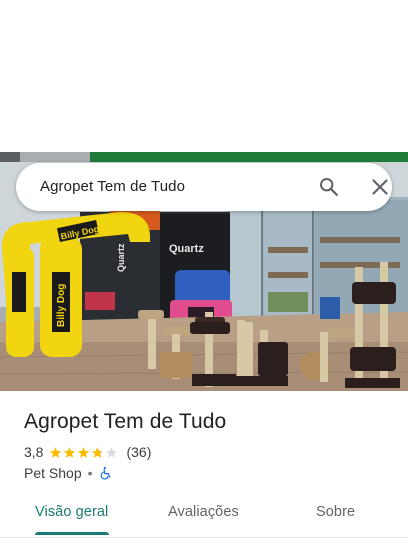 The height and width of the screenshot is (542, 408). Describe the element at coordinates (125, 421) in the screenshot. I see `place-title: Agropet Tem de Tudo` at that location.